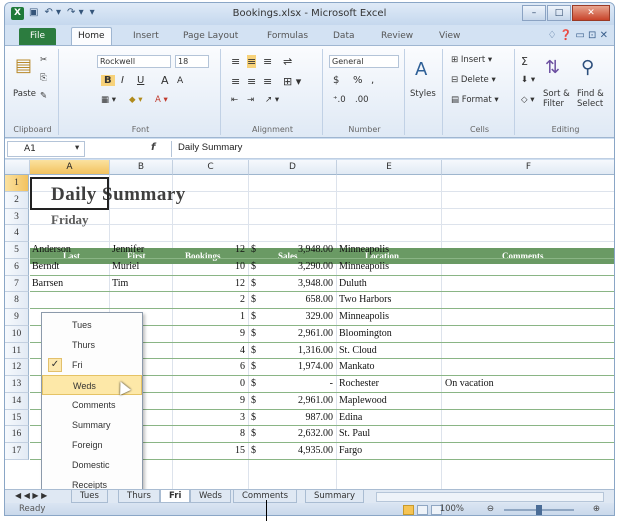 The width and height of the screenshot is (619, 521). What do you see at coordinates (140, 80) in the screenshot?
I see `underline-button: U` at bounding box center [140, 80].